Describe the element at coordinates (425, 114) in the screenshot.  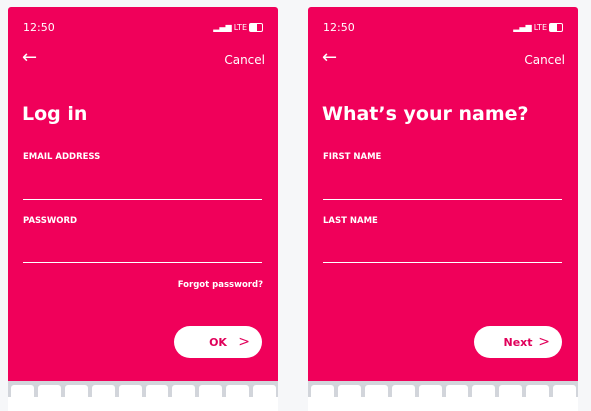
I see `page-title: What’s your name?` at that location.